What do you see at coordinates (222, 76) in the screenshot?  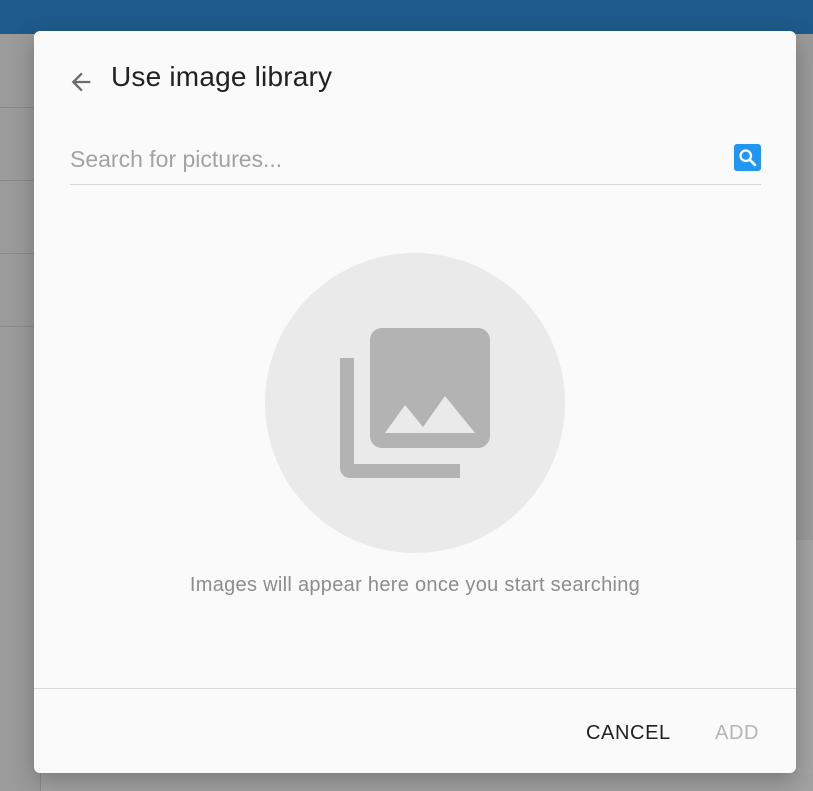 I see `dialog-title: Use image library` at bounding box center [222, 76].